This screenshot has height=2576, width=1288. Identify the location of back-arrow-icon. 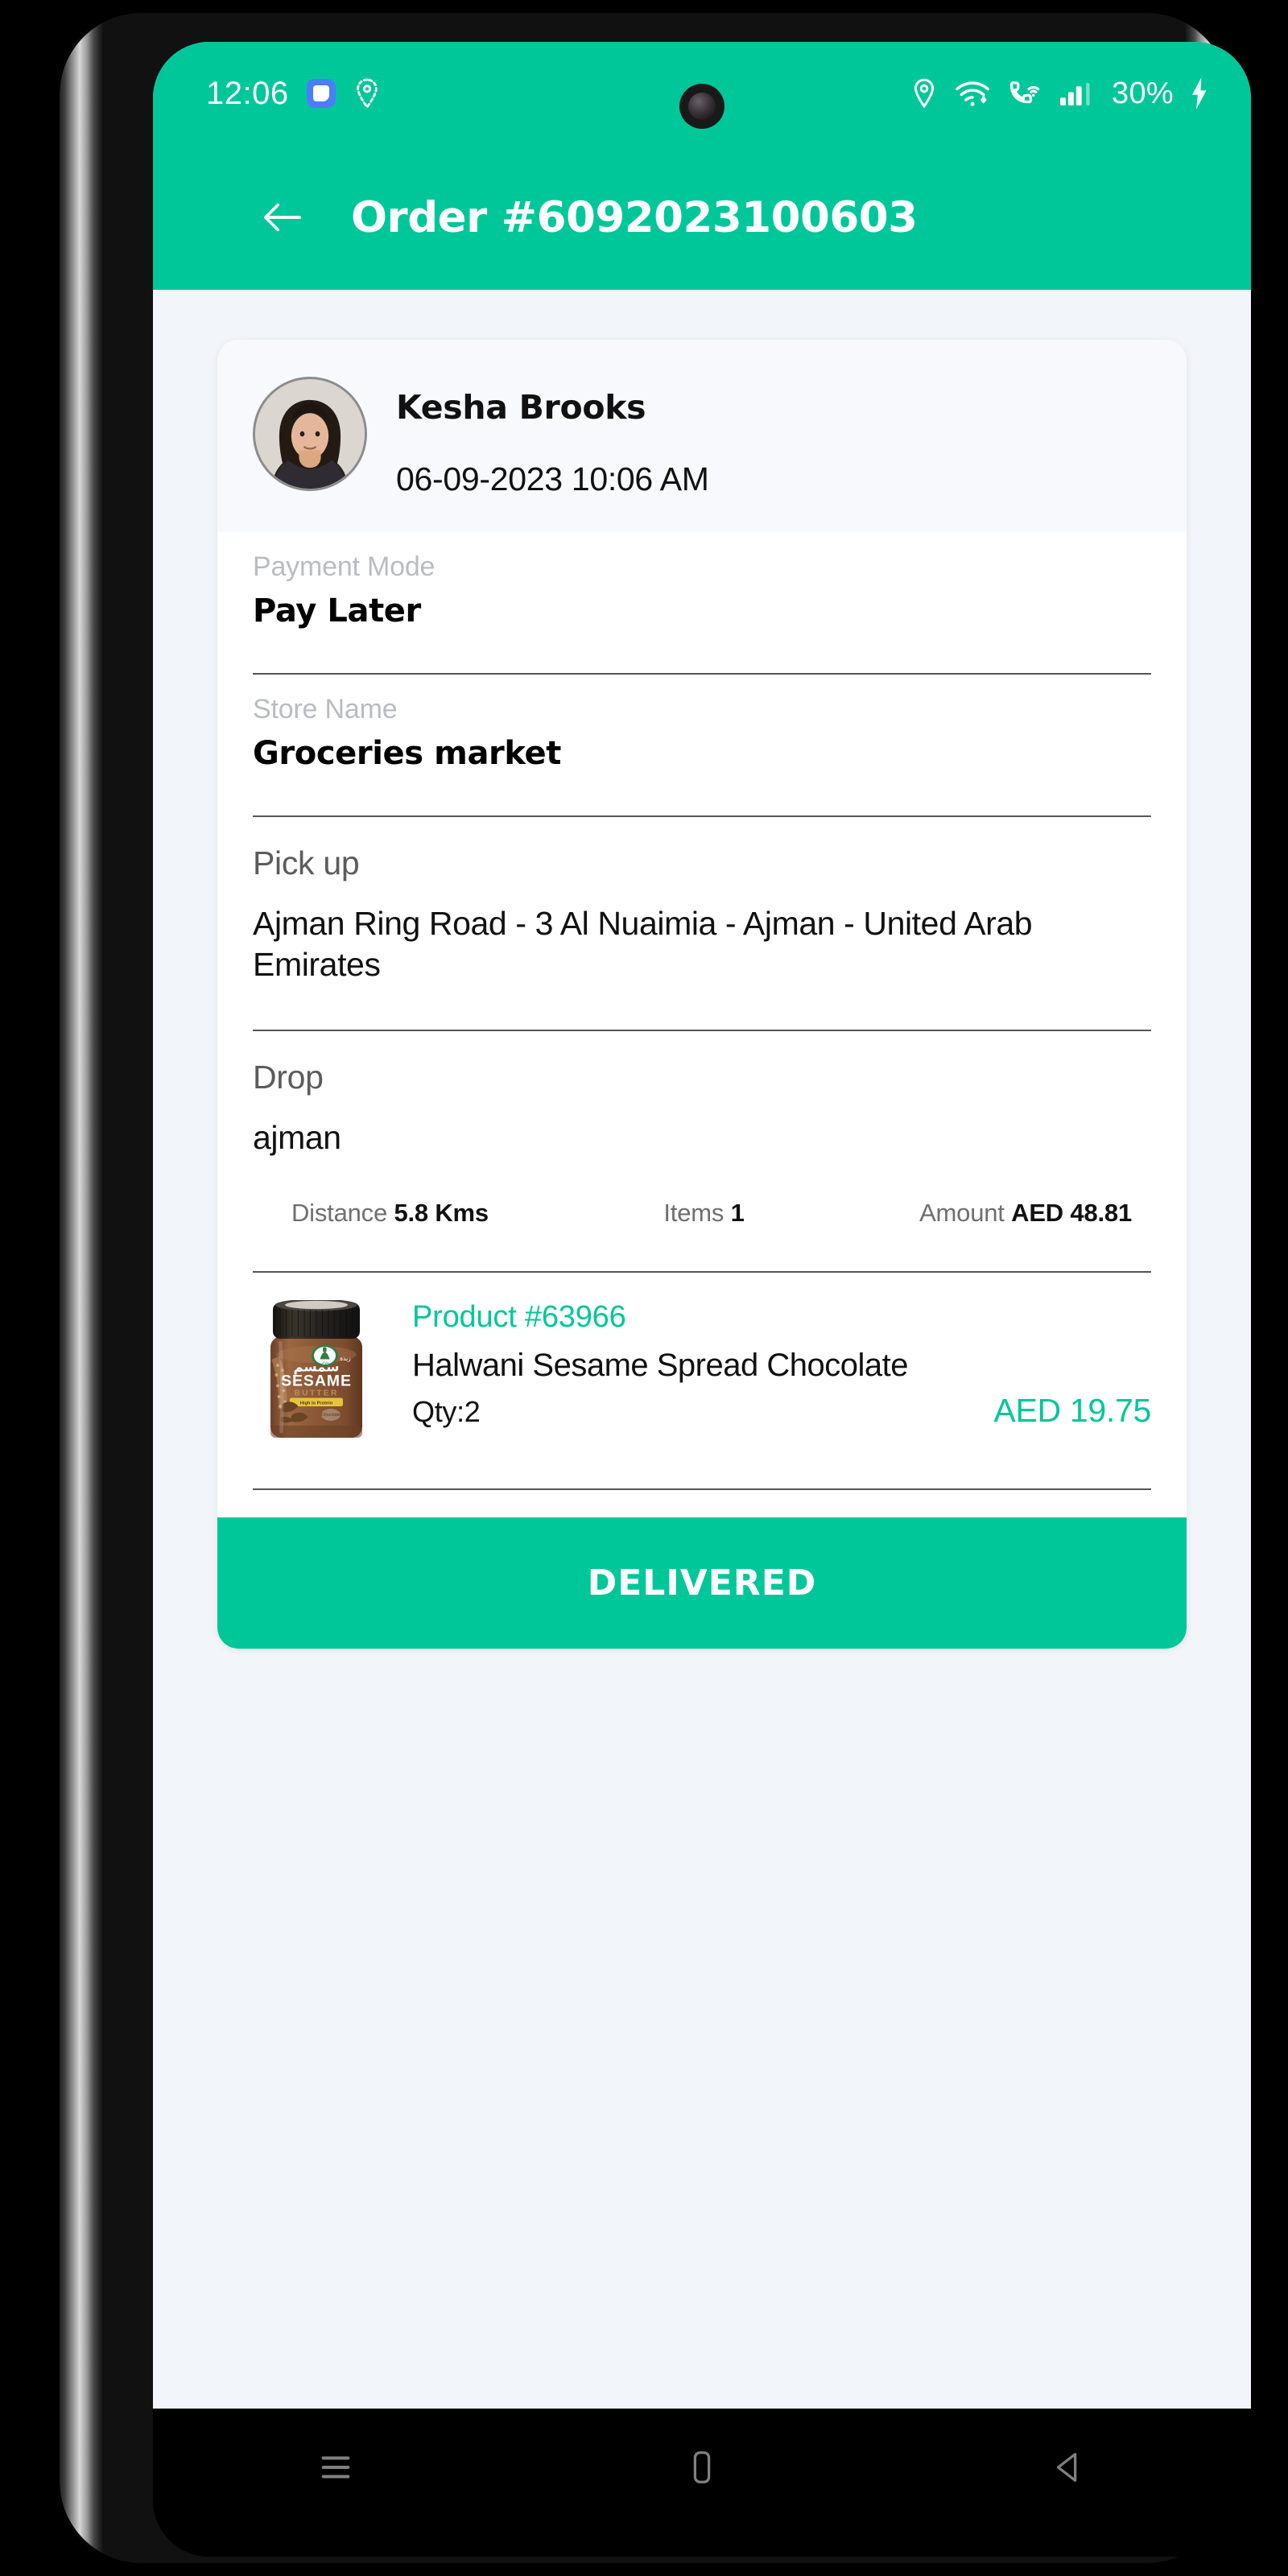
(282, 217).